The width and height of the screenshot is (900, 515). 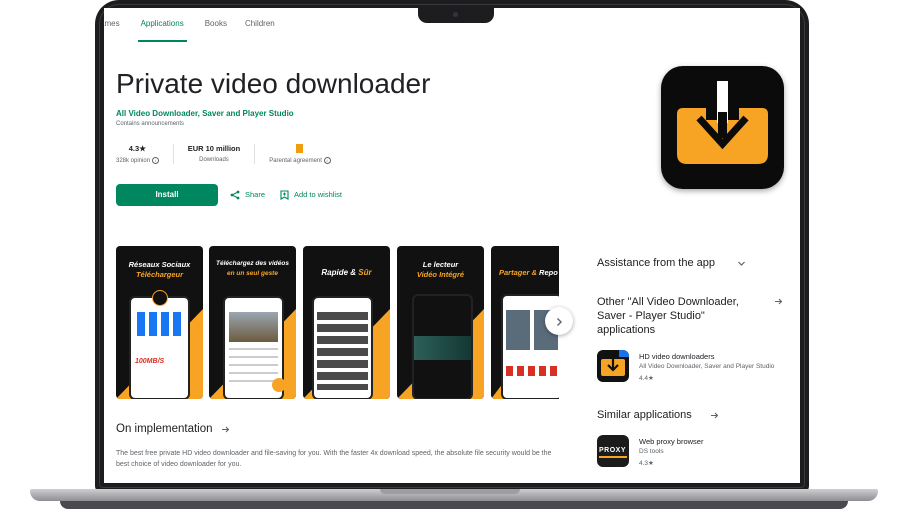 I want to click on chevron-right-icon, so click(x=559, y=321).